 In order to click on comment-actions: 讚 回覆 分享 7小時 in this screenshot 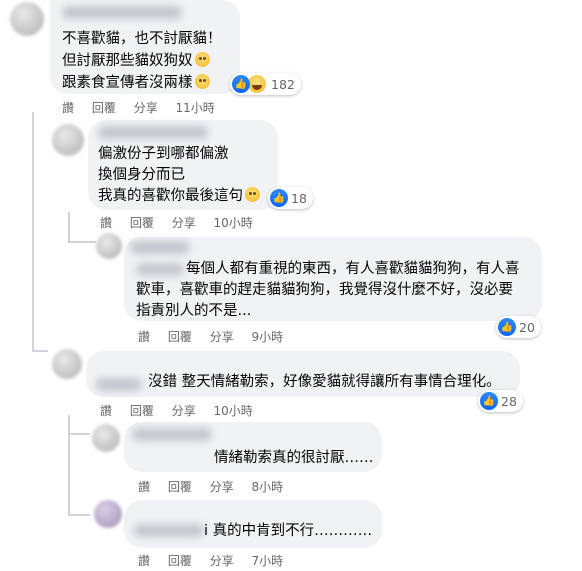, I will do `click(217, 560)`.